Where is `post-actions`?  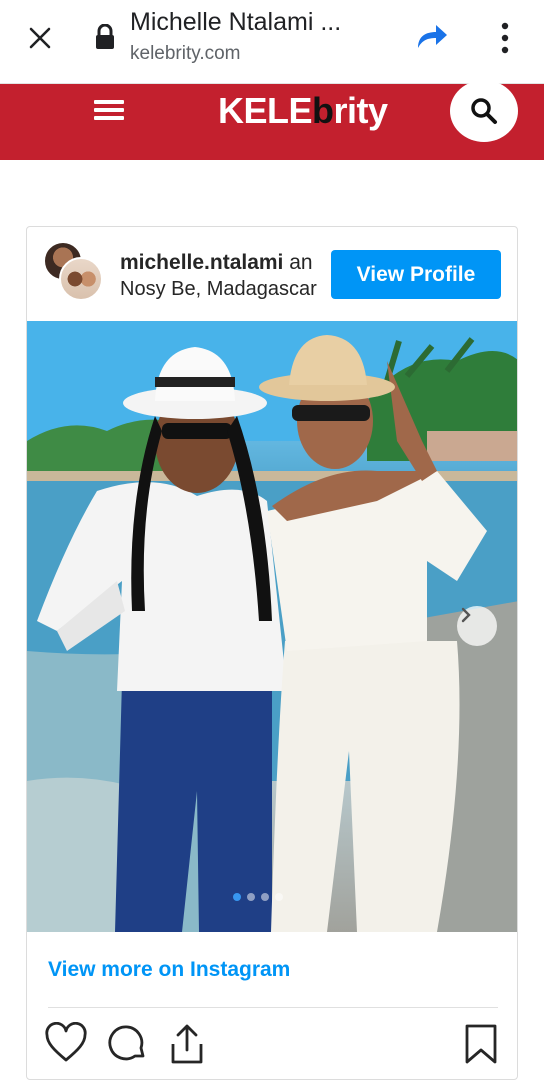 post-actions is located at coordinates (272, 1046).